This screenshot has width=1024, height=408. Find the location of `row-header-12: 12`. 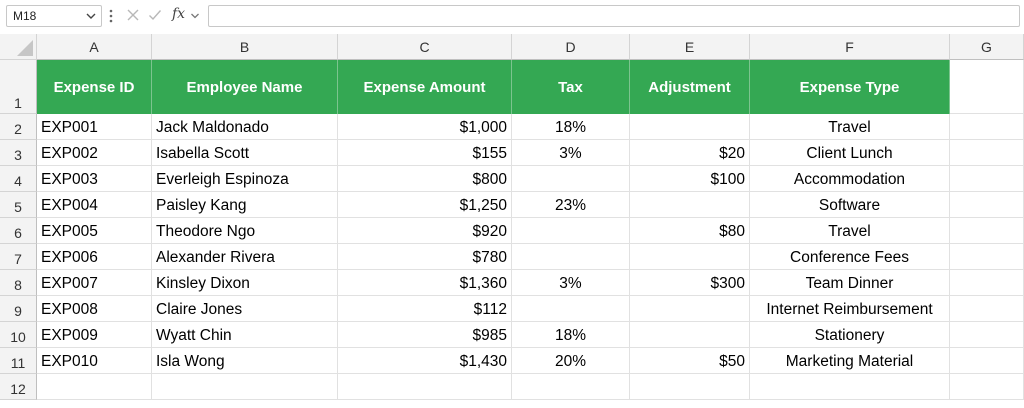

row-header-12: 12 is located at coordinates (18, 387).